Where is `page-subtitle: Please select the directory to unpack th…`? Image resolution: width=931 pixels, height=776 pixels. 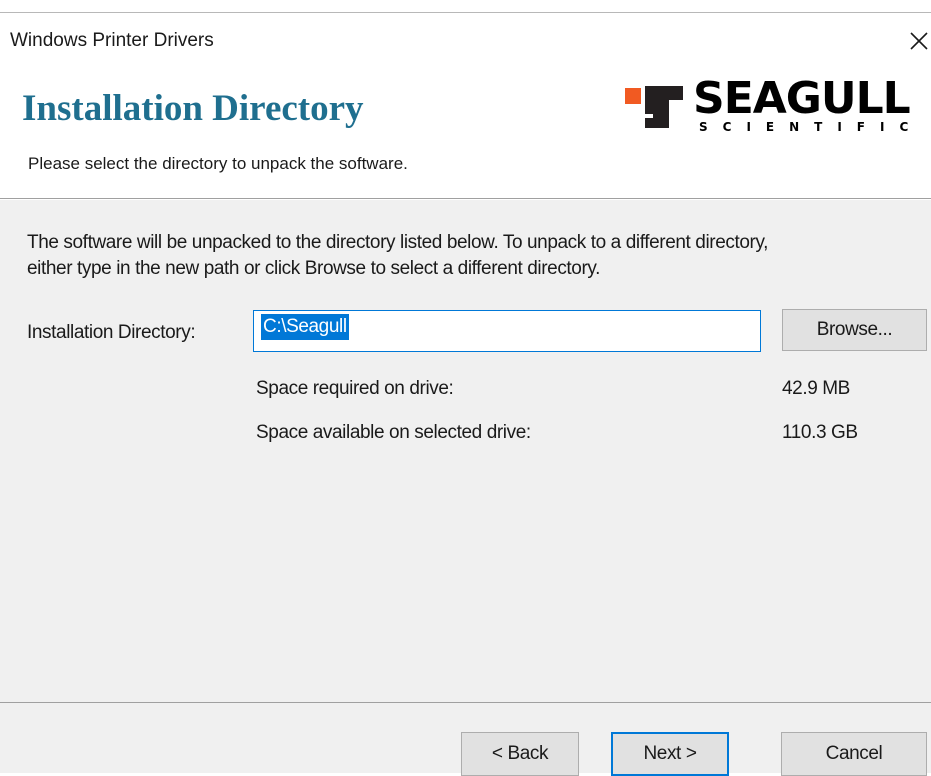
page-subtitle: Please select the directory to unpack th… is located at coordinates (218, 163).